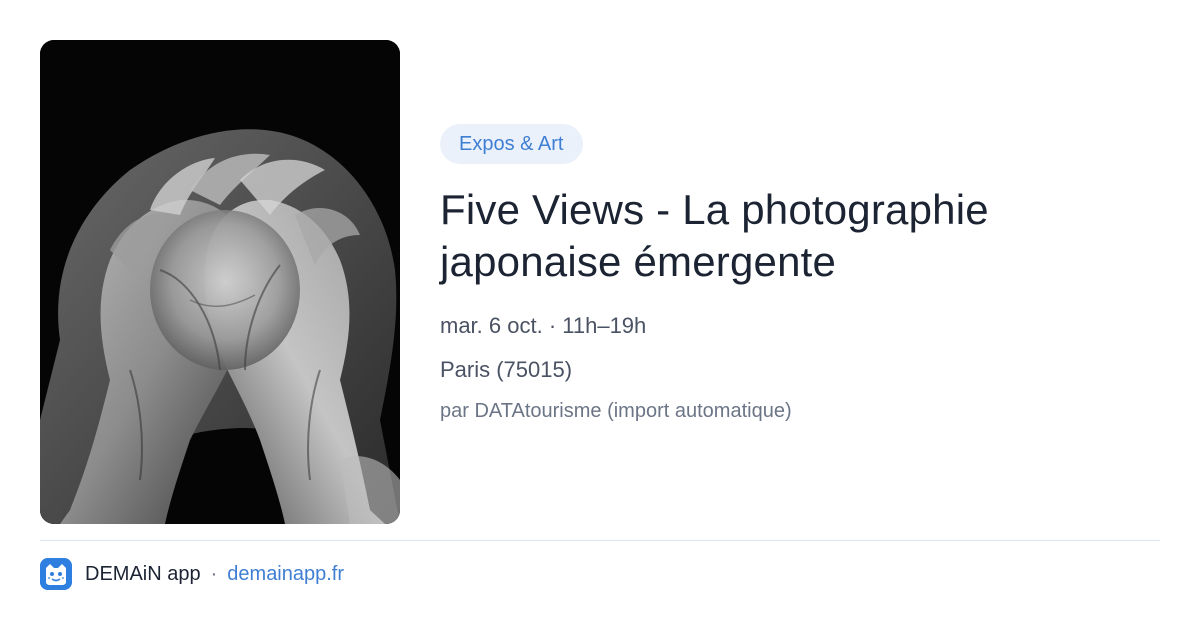 Image resolution: width=1200 pixels, height=630 pixels. I want to click on demain-app-logo-icon, so click(56, 574).